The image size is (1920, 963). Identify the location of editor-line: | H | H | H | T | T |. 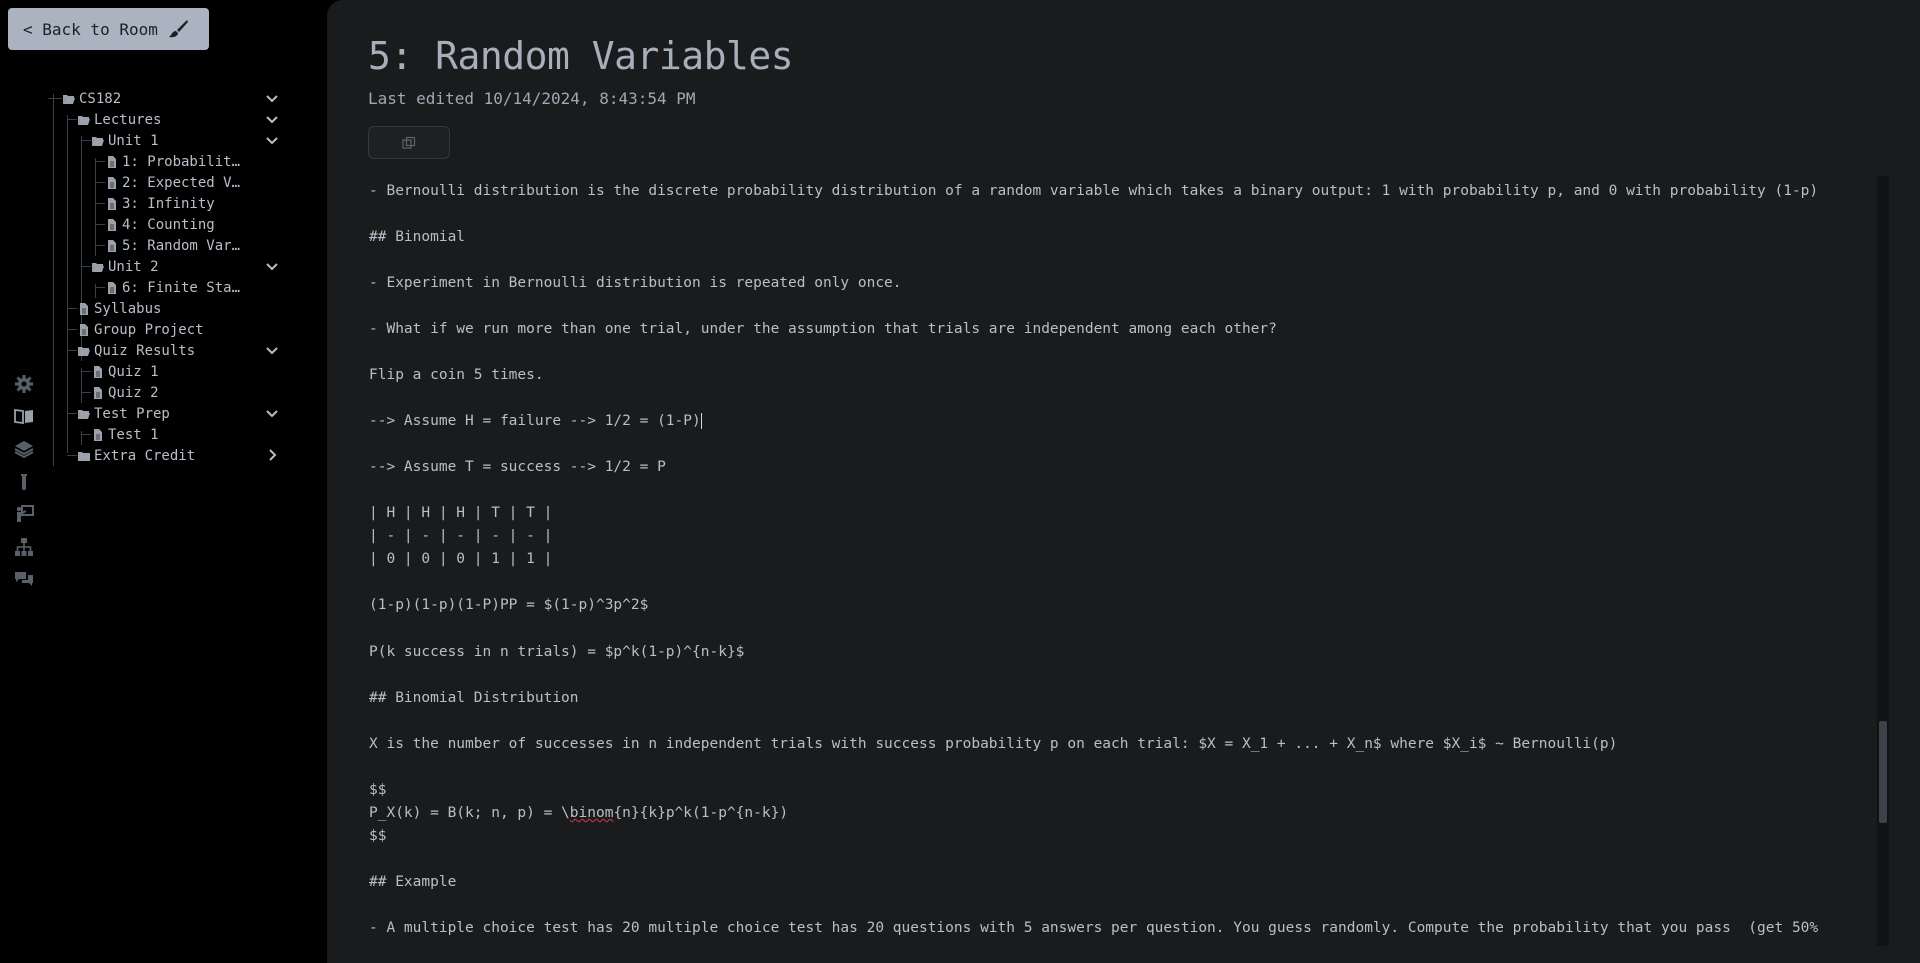
(461, 513).